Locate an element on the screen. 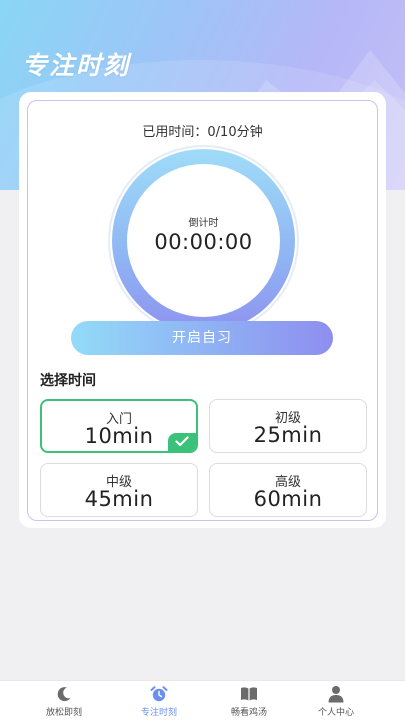  timer-ring-center: 倒计时 00:00:00 is located at coordinates (203, 240).